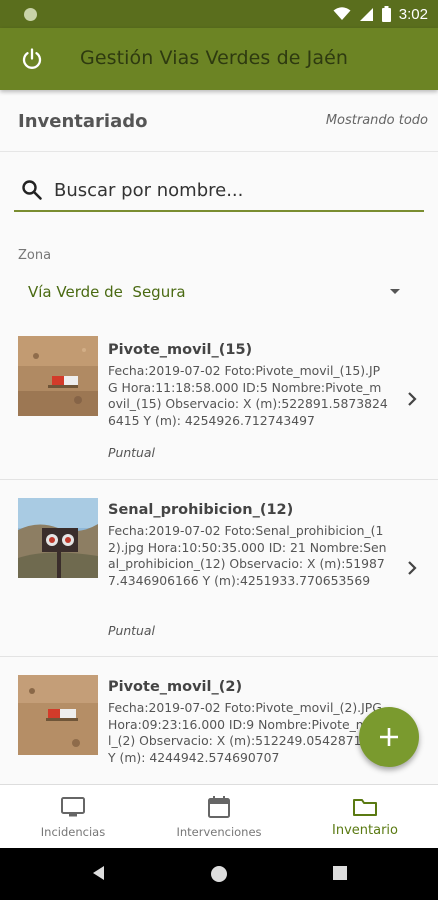 This screenshot has width=438, height=900. What do you see at coordinates (377, 120) in the screenshot?
I see `filter-status: Mostrando todo` at bounding box center [377, 120].